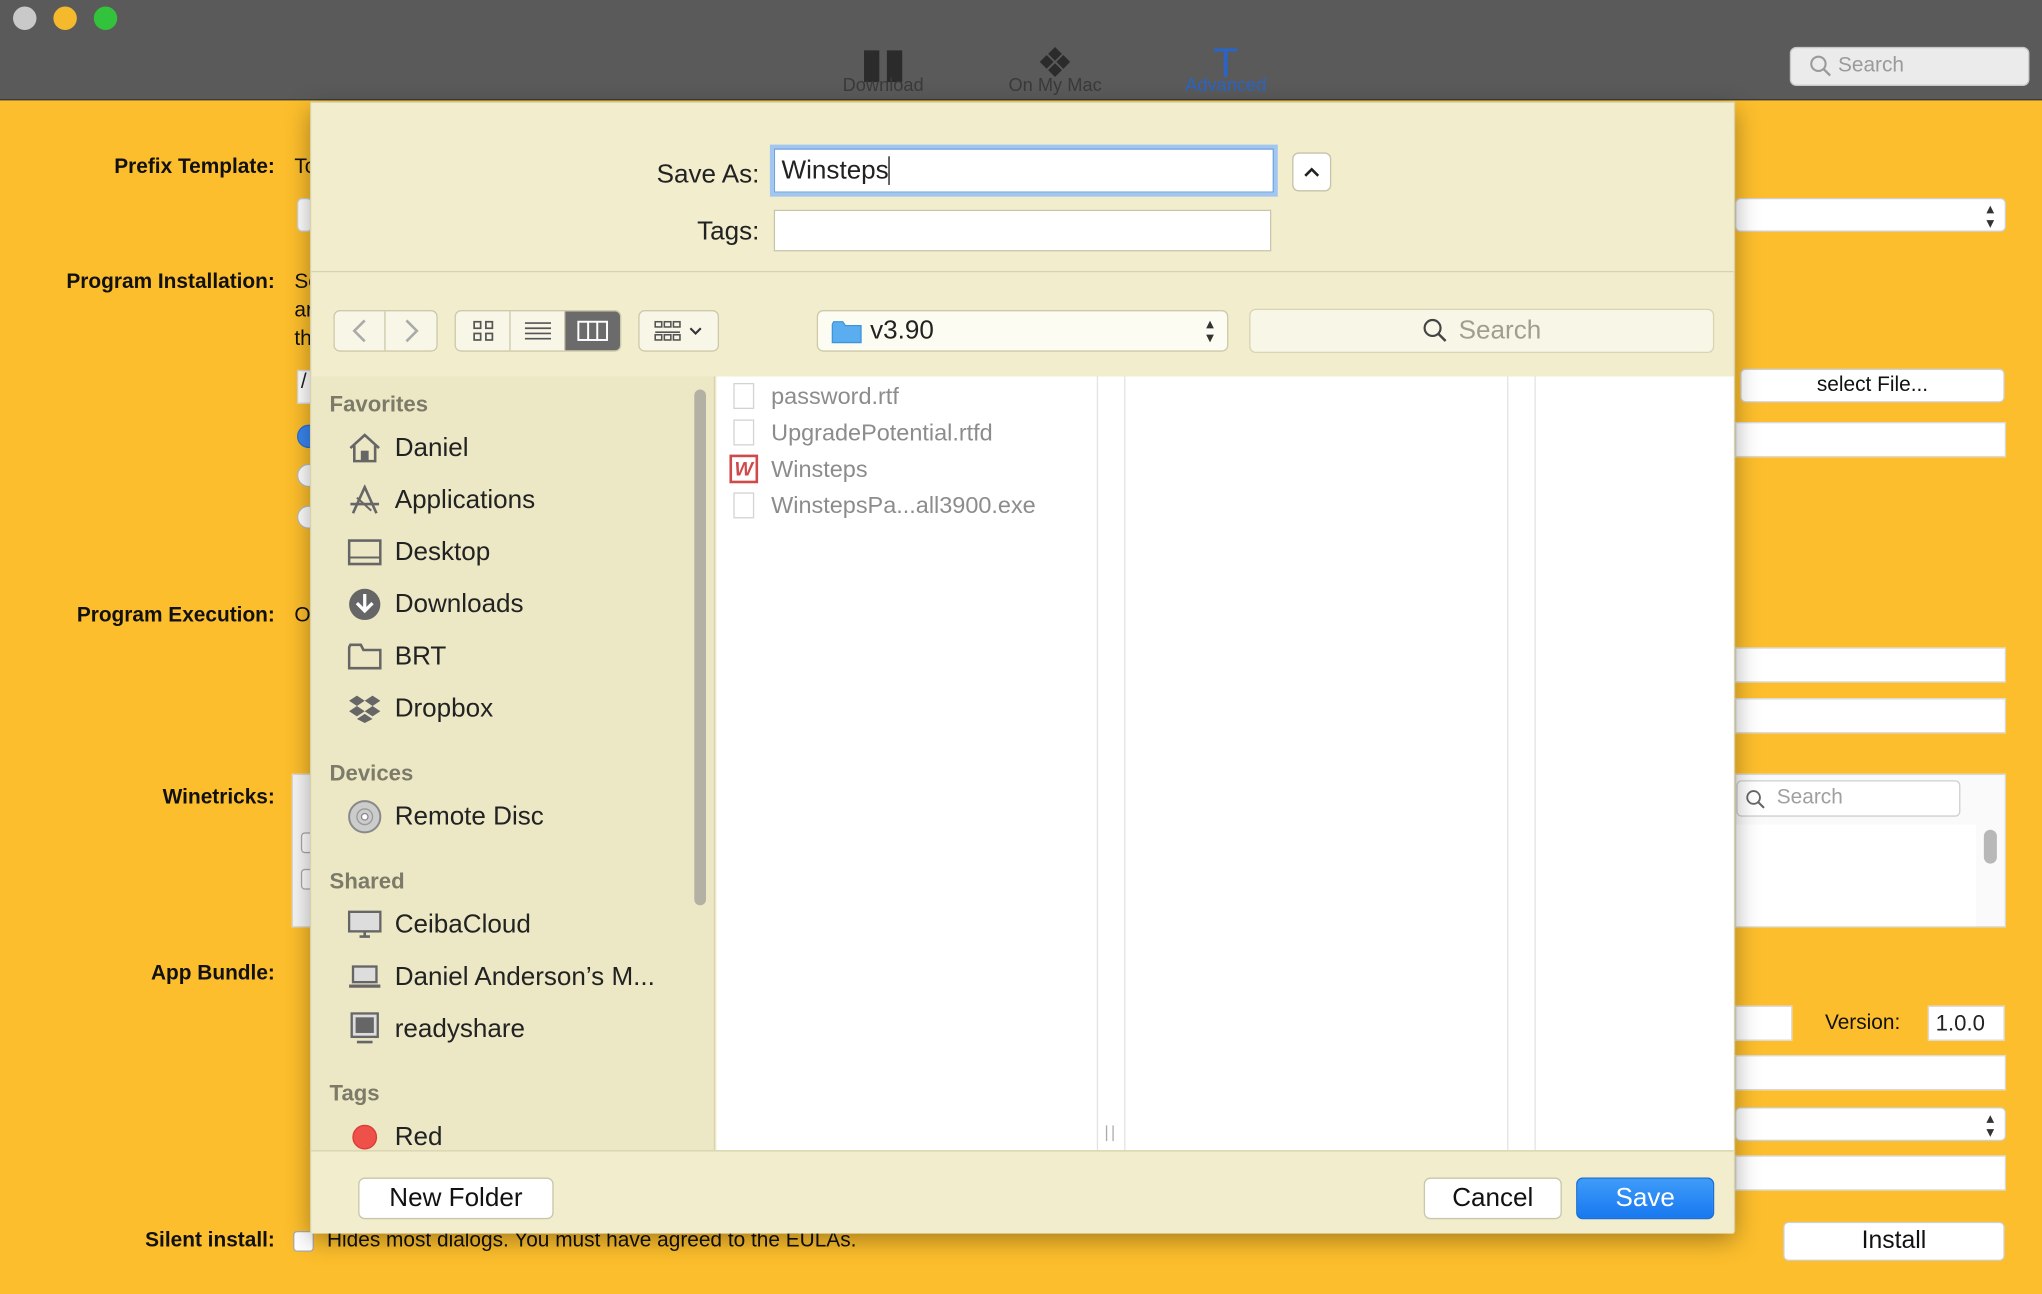 This screenshot has width=2042, height=1294. Describe the element at coordinates (1764, 1023) in the screenshot. I see `app-bundle-name-field` at that location.